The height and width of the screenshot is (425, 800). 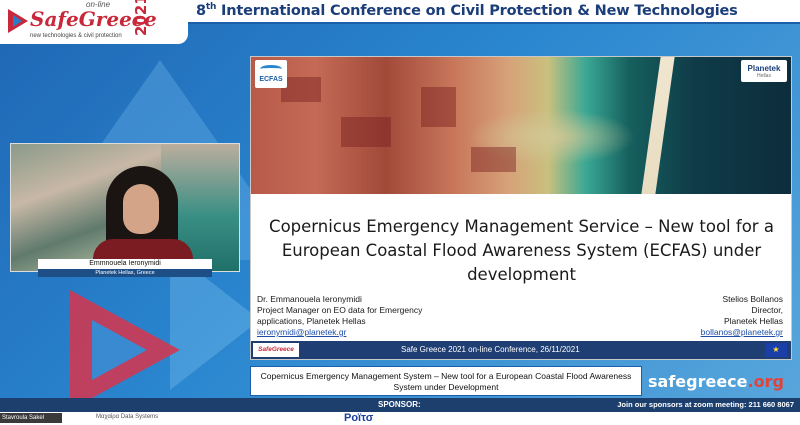 What do you see at coordinates (271, 69) in the screenshot?
I see `ecfas-wave-icon` at bounding box center [271, 69].